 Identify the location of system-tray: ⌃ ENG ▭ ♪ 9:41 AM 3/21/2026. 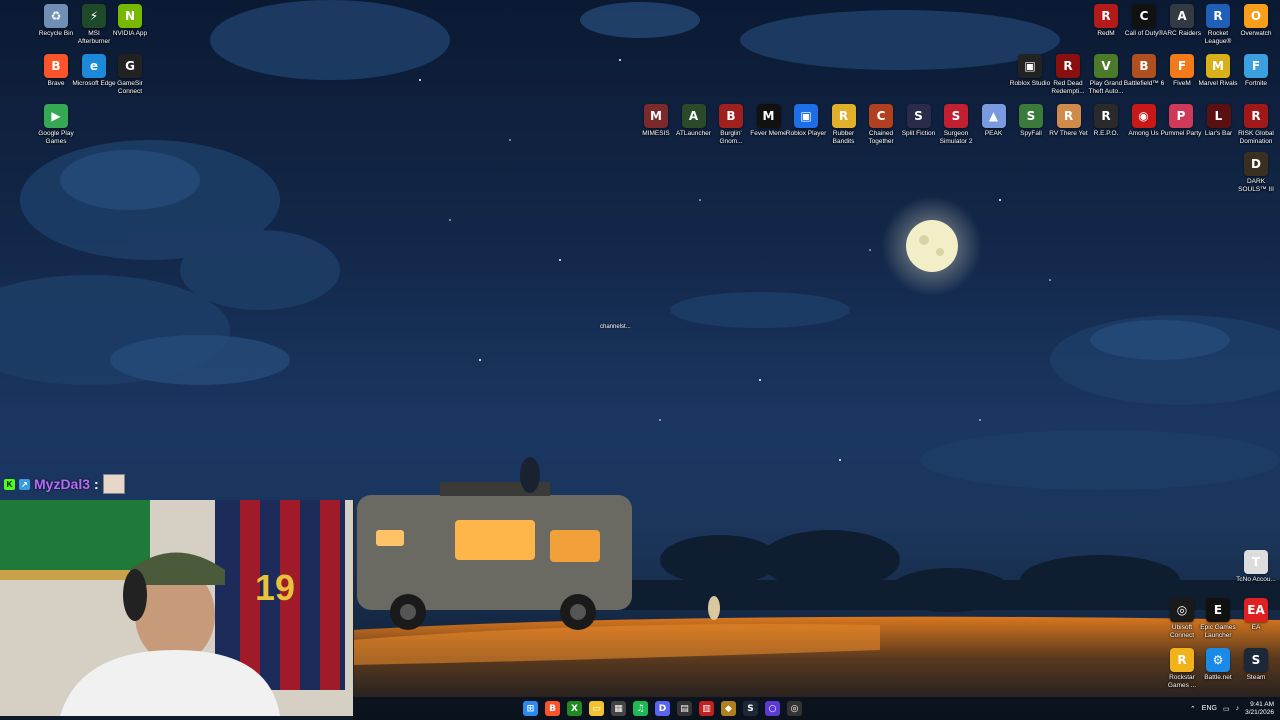
(1232, 708).